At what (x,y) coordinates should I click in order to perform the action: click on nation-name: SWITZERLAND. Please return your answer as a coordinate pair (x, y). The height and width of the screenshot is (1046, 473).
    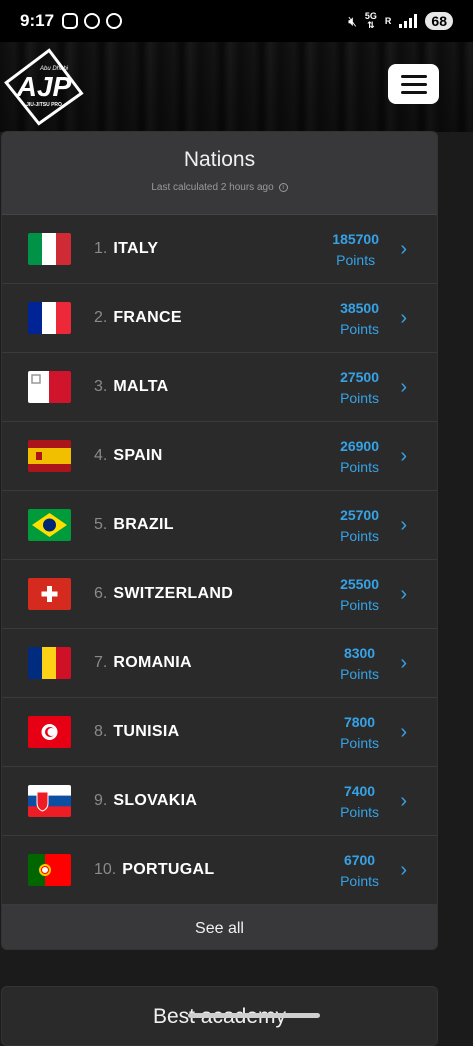
    Looking at the image, I should click on (173, 593).